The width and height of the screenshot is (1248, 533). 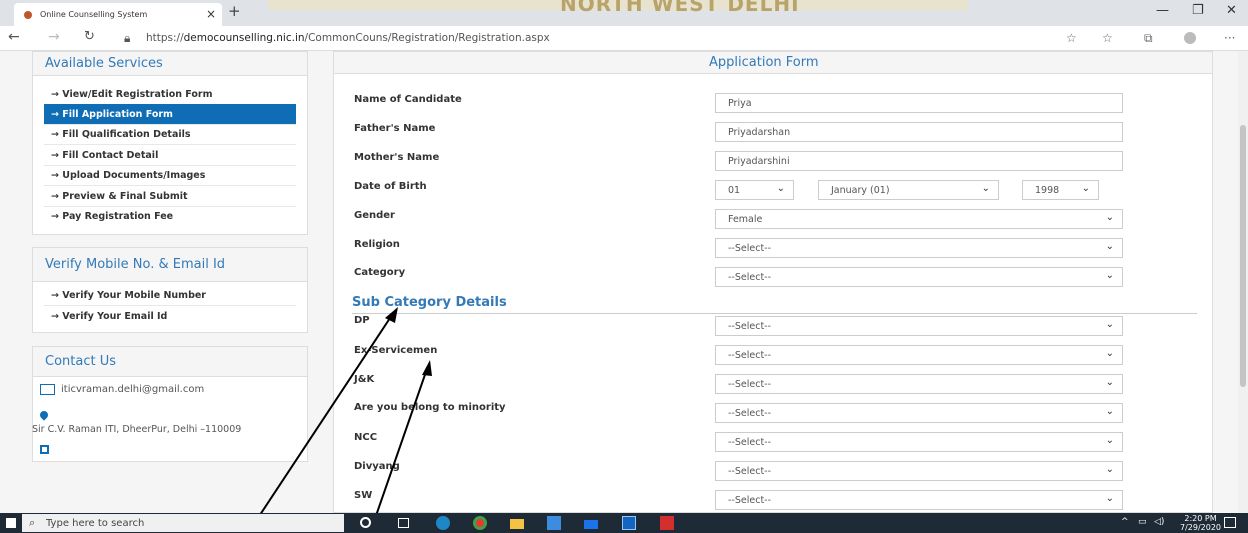 What do you see at coordinates (919, 442) in the screenshot?
I see `ncc-select: --Select-- ⌄` at bounding box center [919, 442].